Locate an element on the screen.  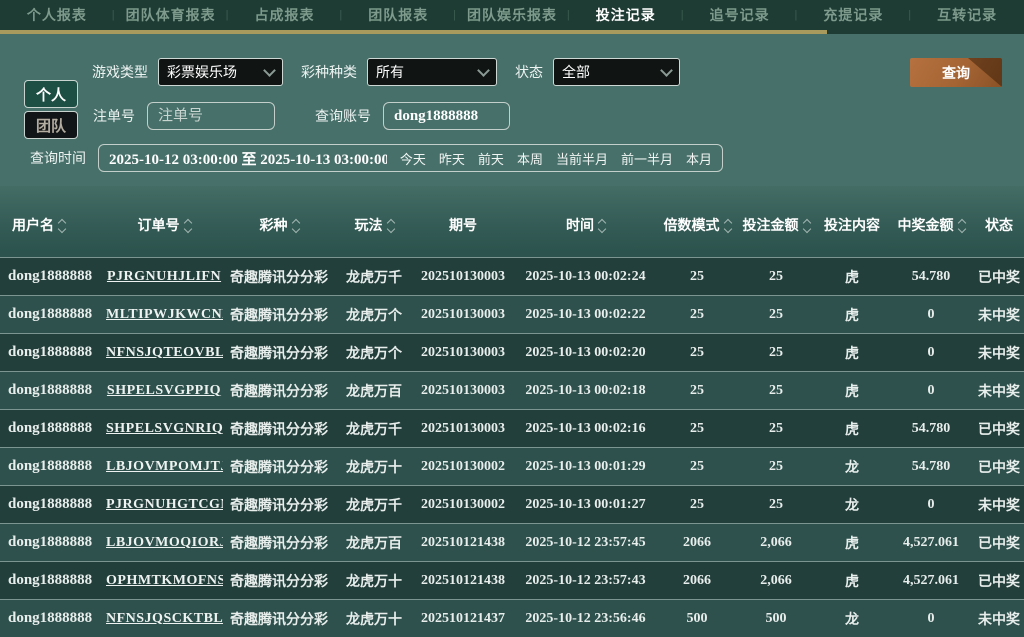
order-no-link: SHPELSVGNRIQ is located at coordinates (164, 428).